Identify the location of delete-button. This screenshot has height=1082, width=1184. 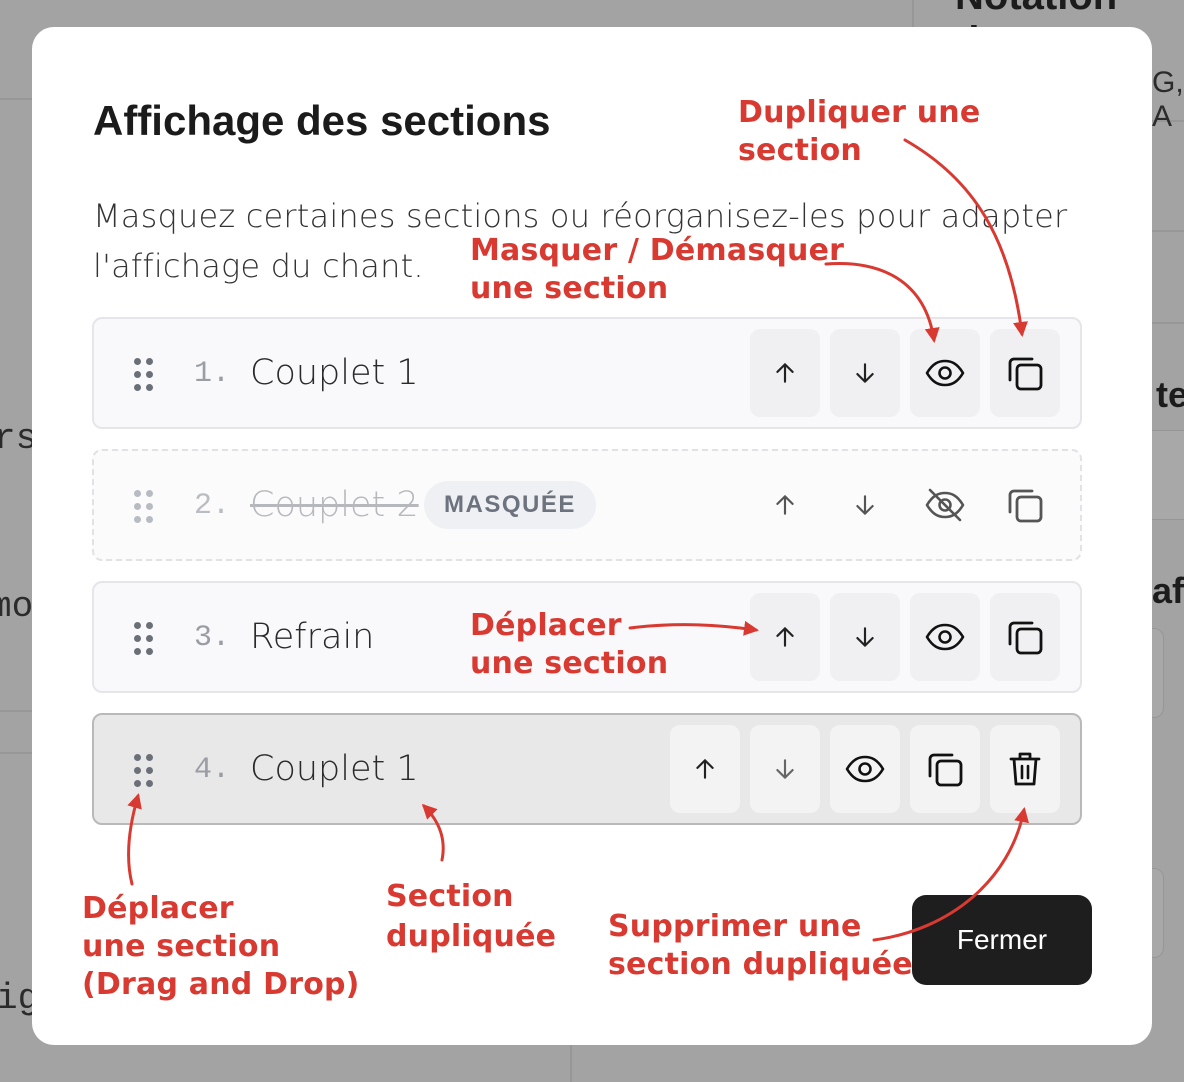
(1025, 769).